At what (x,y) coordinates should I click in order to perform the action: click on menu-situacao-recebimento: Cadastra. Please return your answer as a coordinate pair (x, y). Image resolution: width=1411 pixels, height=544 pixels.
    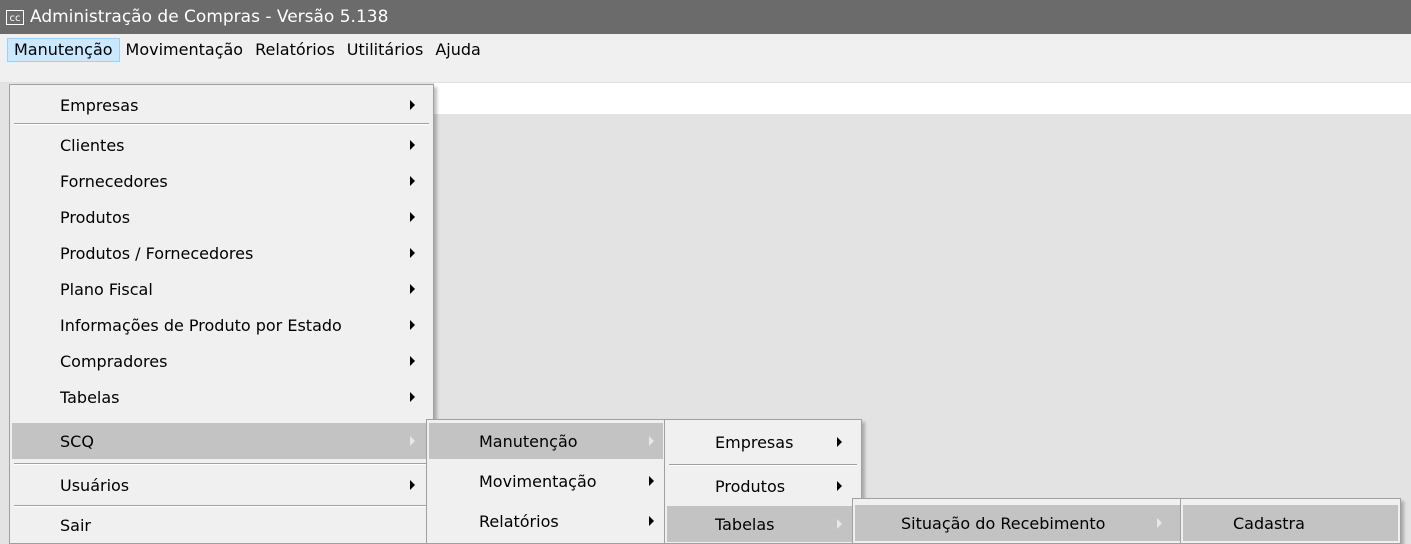
    Looking at the image, I should click on (1290, 521).